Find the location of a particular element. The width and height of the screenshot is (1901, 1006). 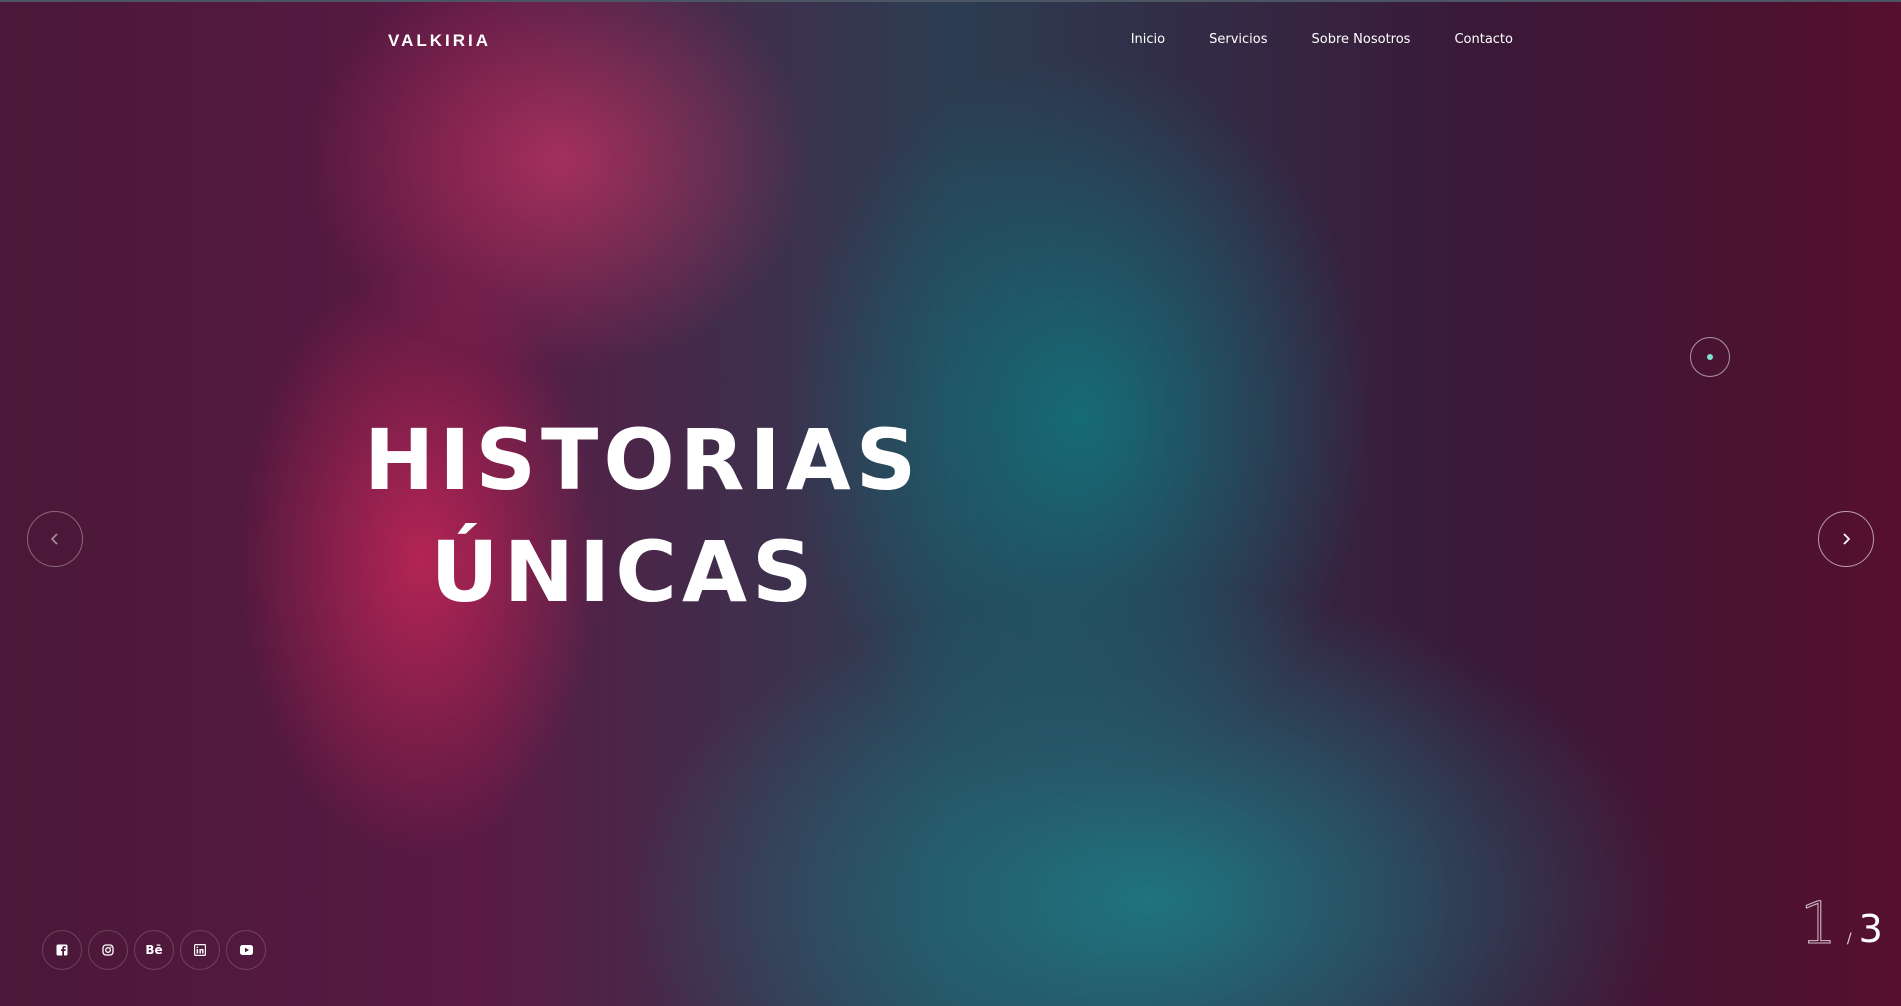

facebook-button is located at coordinates (62, 950).